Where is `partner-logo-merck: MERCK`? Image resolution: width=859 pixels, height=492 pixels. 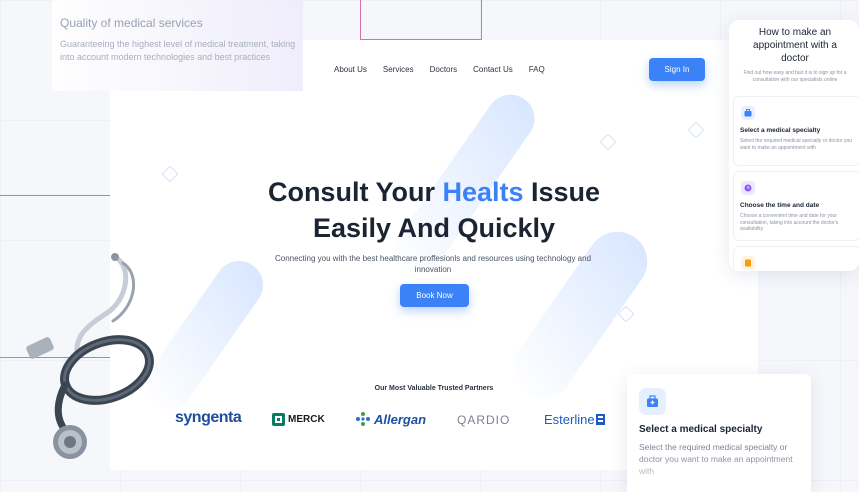 partner-logo-merck: MERCK is located at coordinates (298, 419).